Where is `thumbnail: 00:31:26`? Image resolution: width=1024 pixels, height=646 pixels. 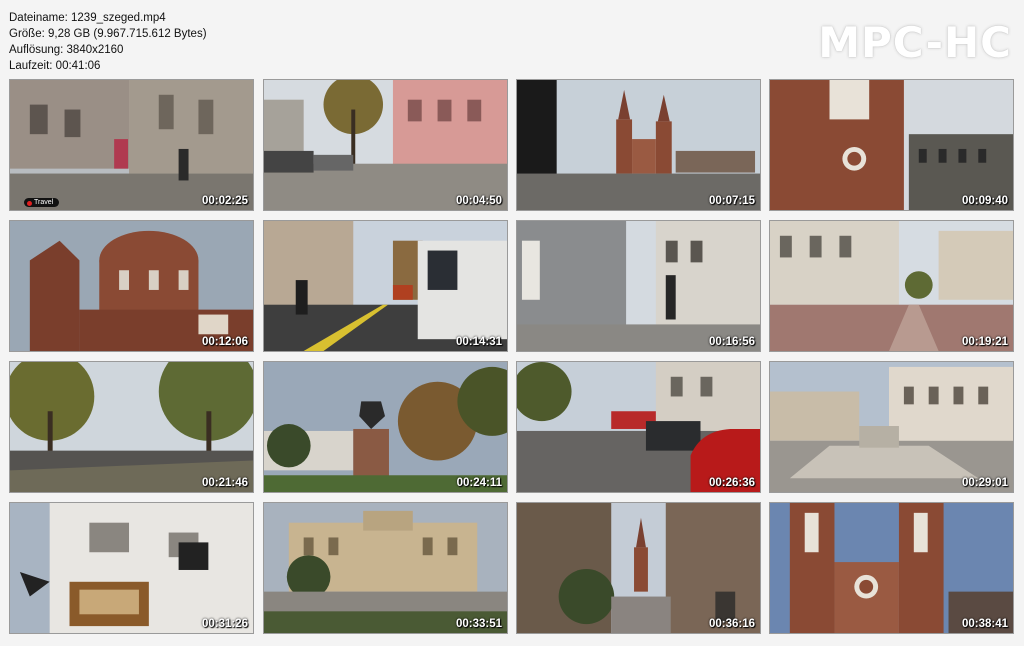 thumbnail: 00:31:26 is located at coordinates (131, 568).